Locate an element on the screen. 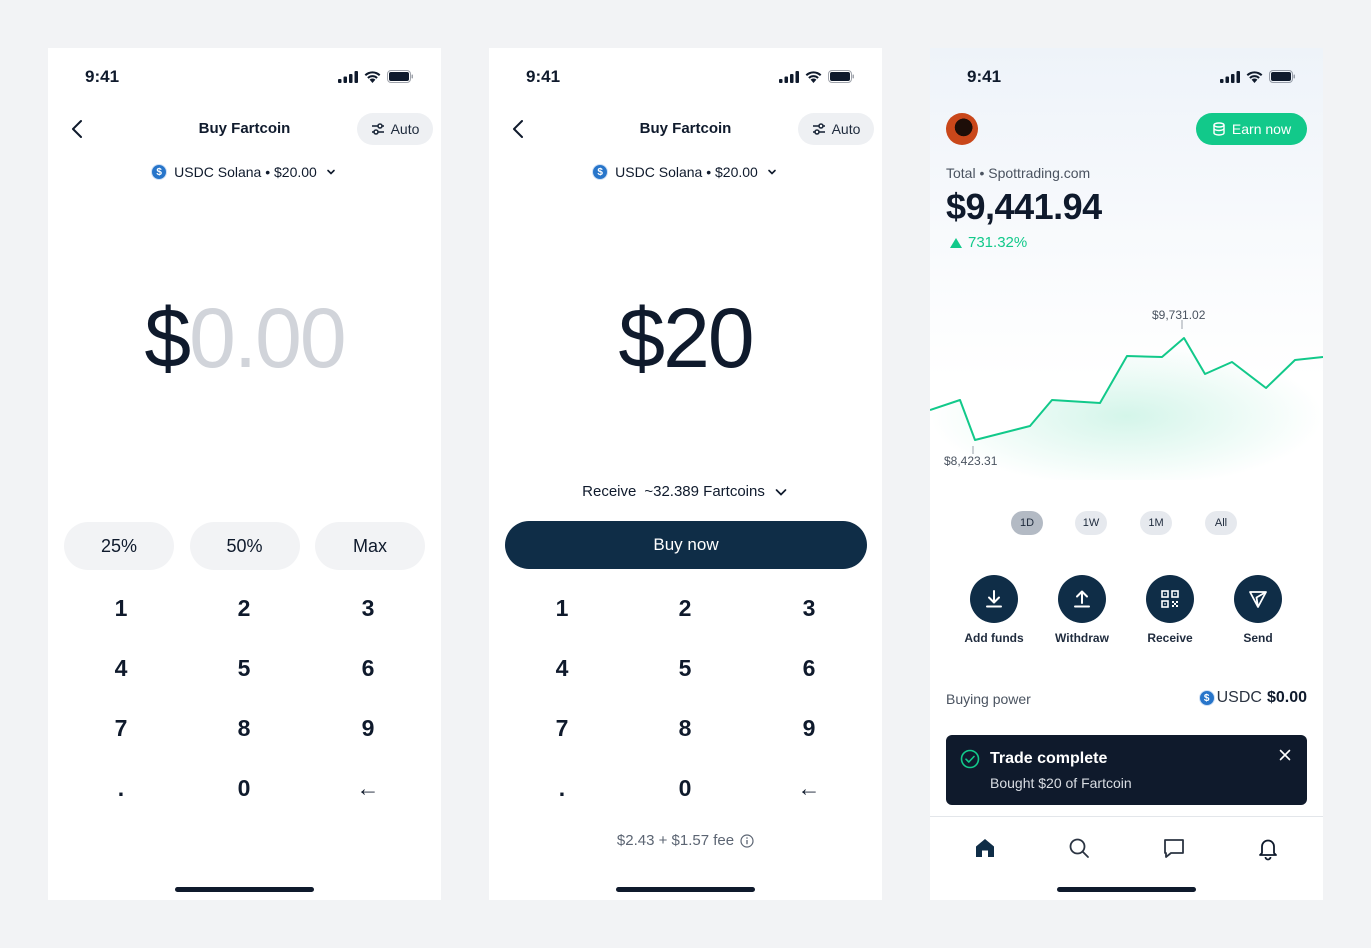  withdraw-button: Withdraw is located at coordinates (1082, 610).